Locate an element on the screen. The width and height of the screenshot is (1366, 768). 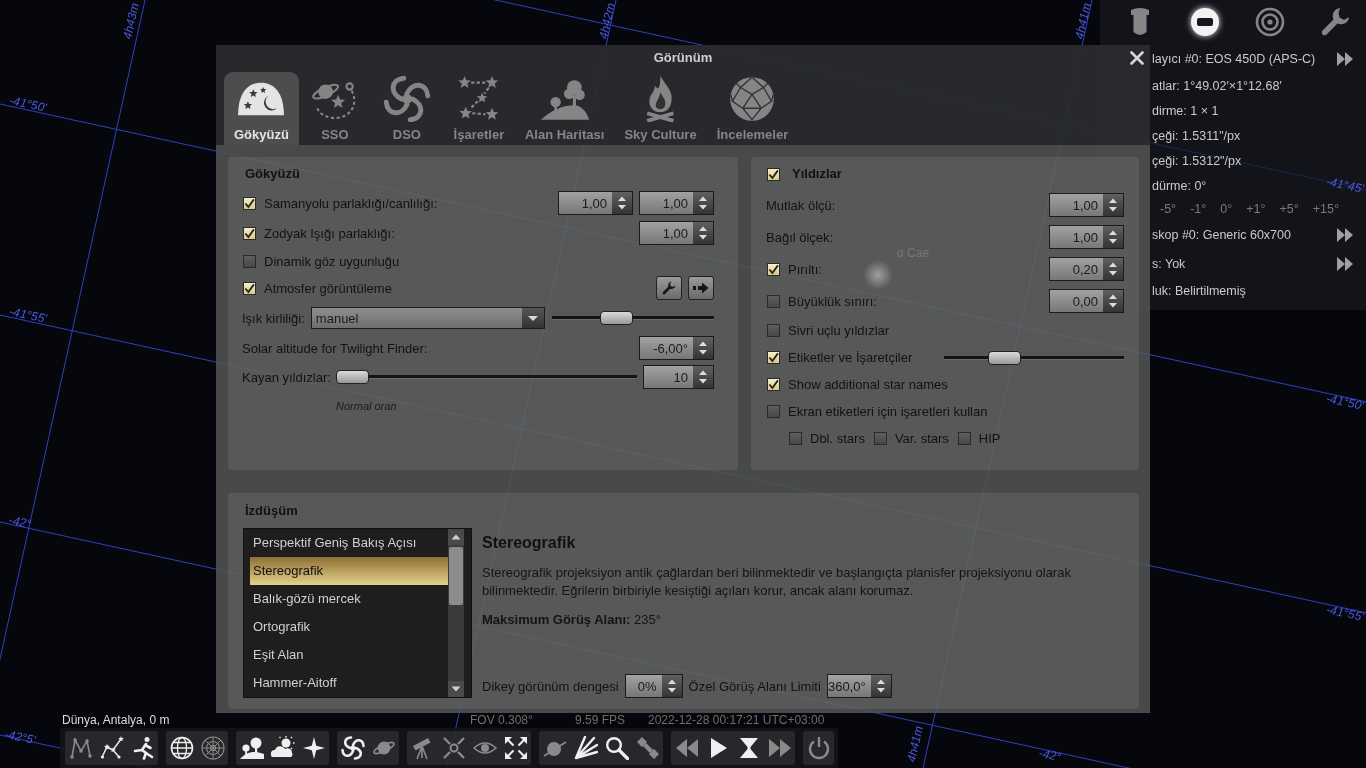
checkmark-icon is located at coordinates (249, 203).